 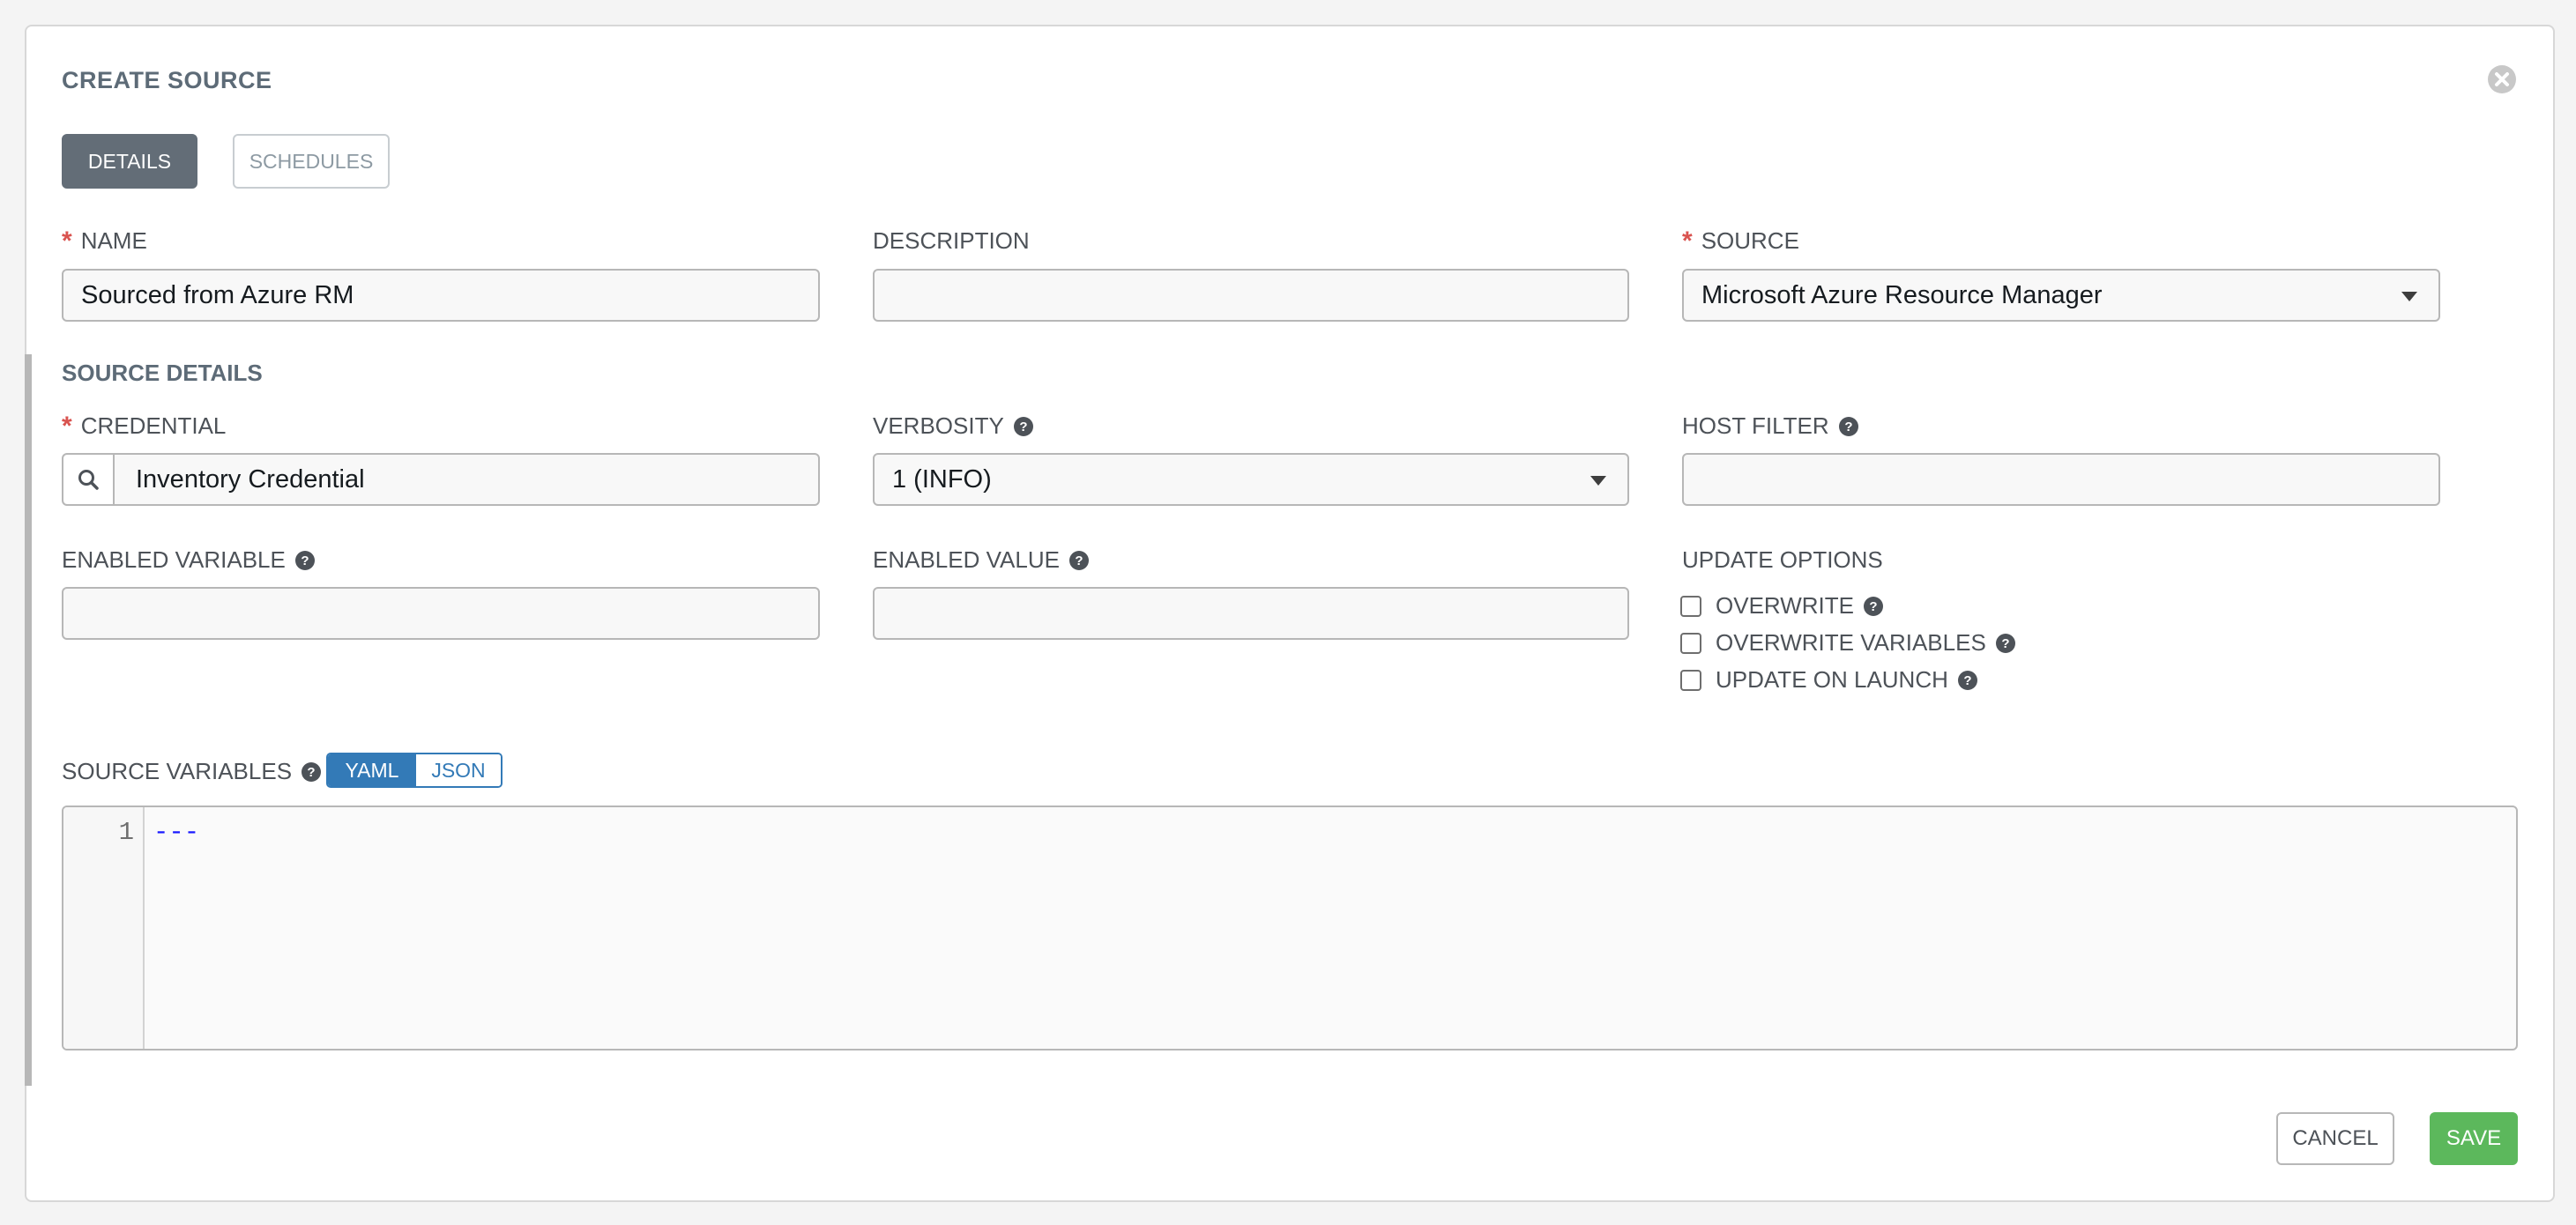 What do you see at coordinates (441, 613) in the screenshot?
I see `enabled-variable-field` at bounding box center [441, 613].